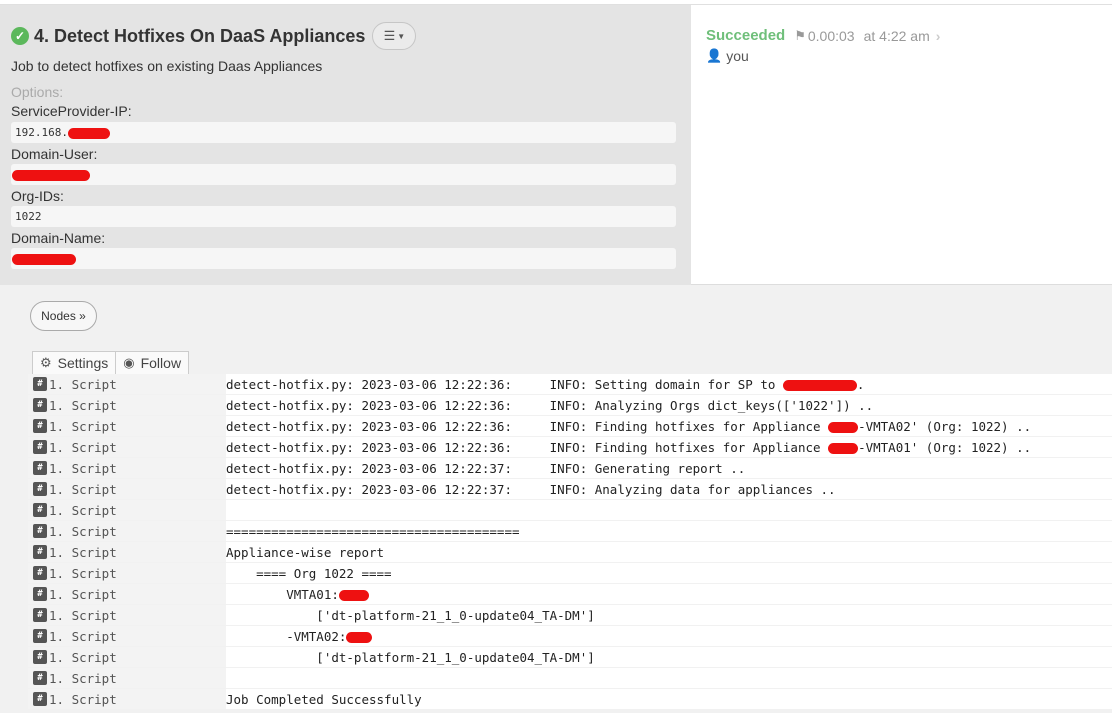 The width and height of the screenshot is (1112, 713). Describe the element at coordinates (945, 447) in the screenshot. I see `log-line-suffix: -VMTA01' (Org: 1022) ..` at that location.